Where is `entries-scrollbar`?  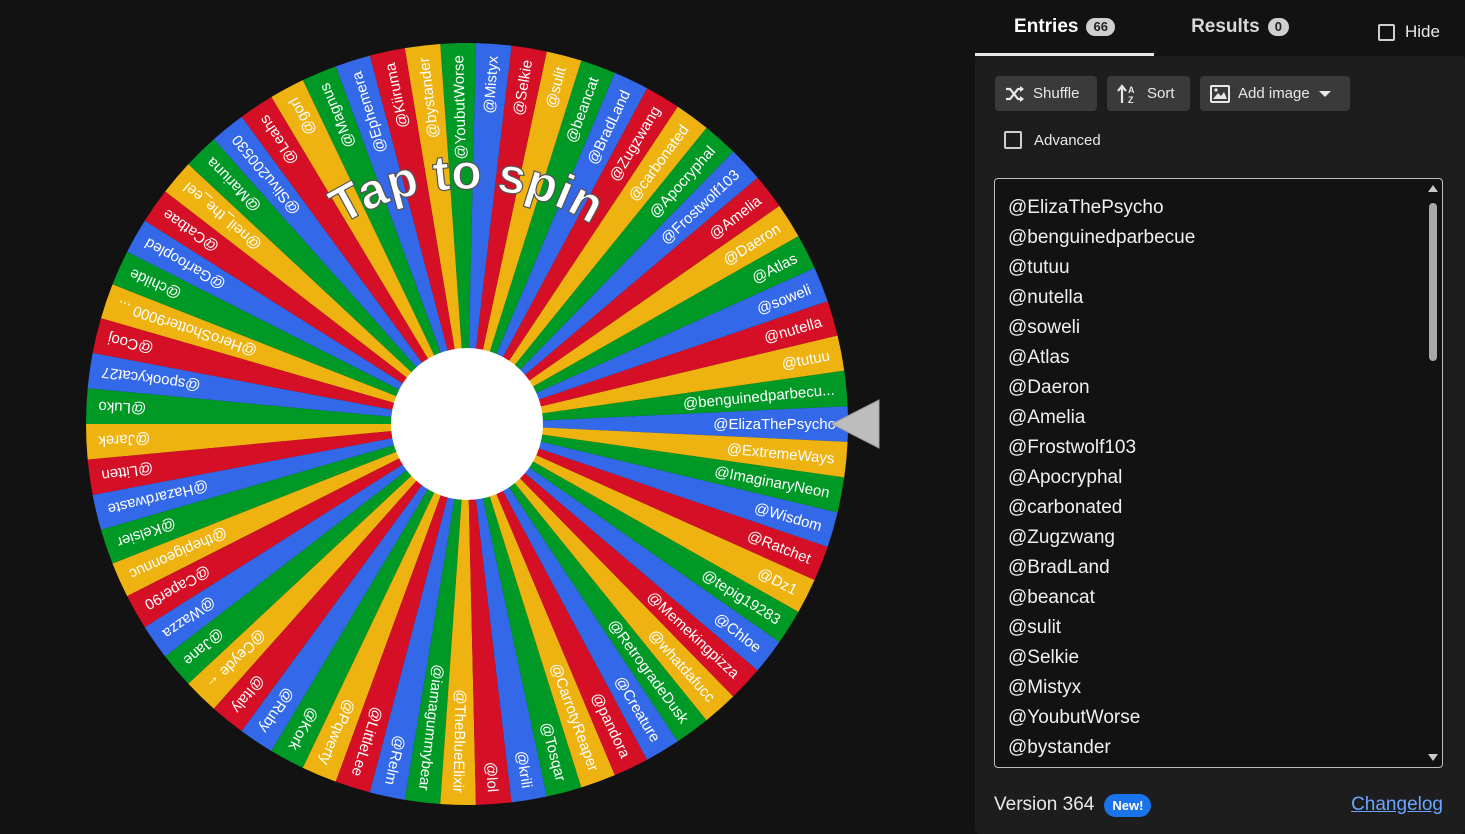
entries-scrollbar is located at coordinates (1433, 473).